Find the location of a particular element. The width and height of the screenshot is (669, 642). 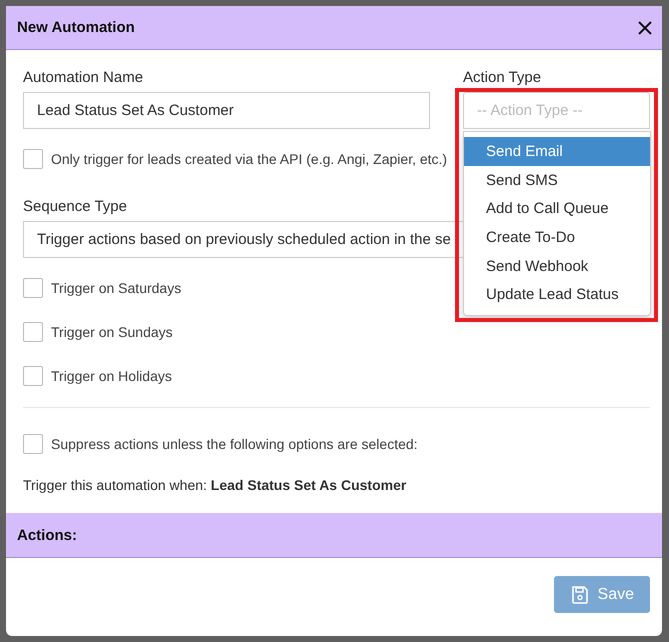

trigger-summary: Trigger this automation when: Lead Status Set As Customer is located at coordinates (215, 485).